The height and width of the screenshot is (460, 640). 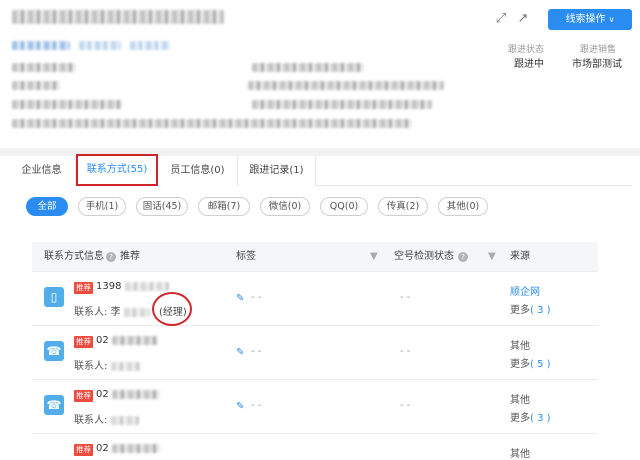 What do you see at coordinates (130, 256) in the screenshot?
I see `column-recommend: 推荐` at bounding box center [130, 256].